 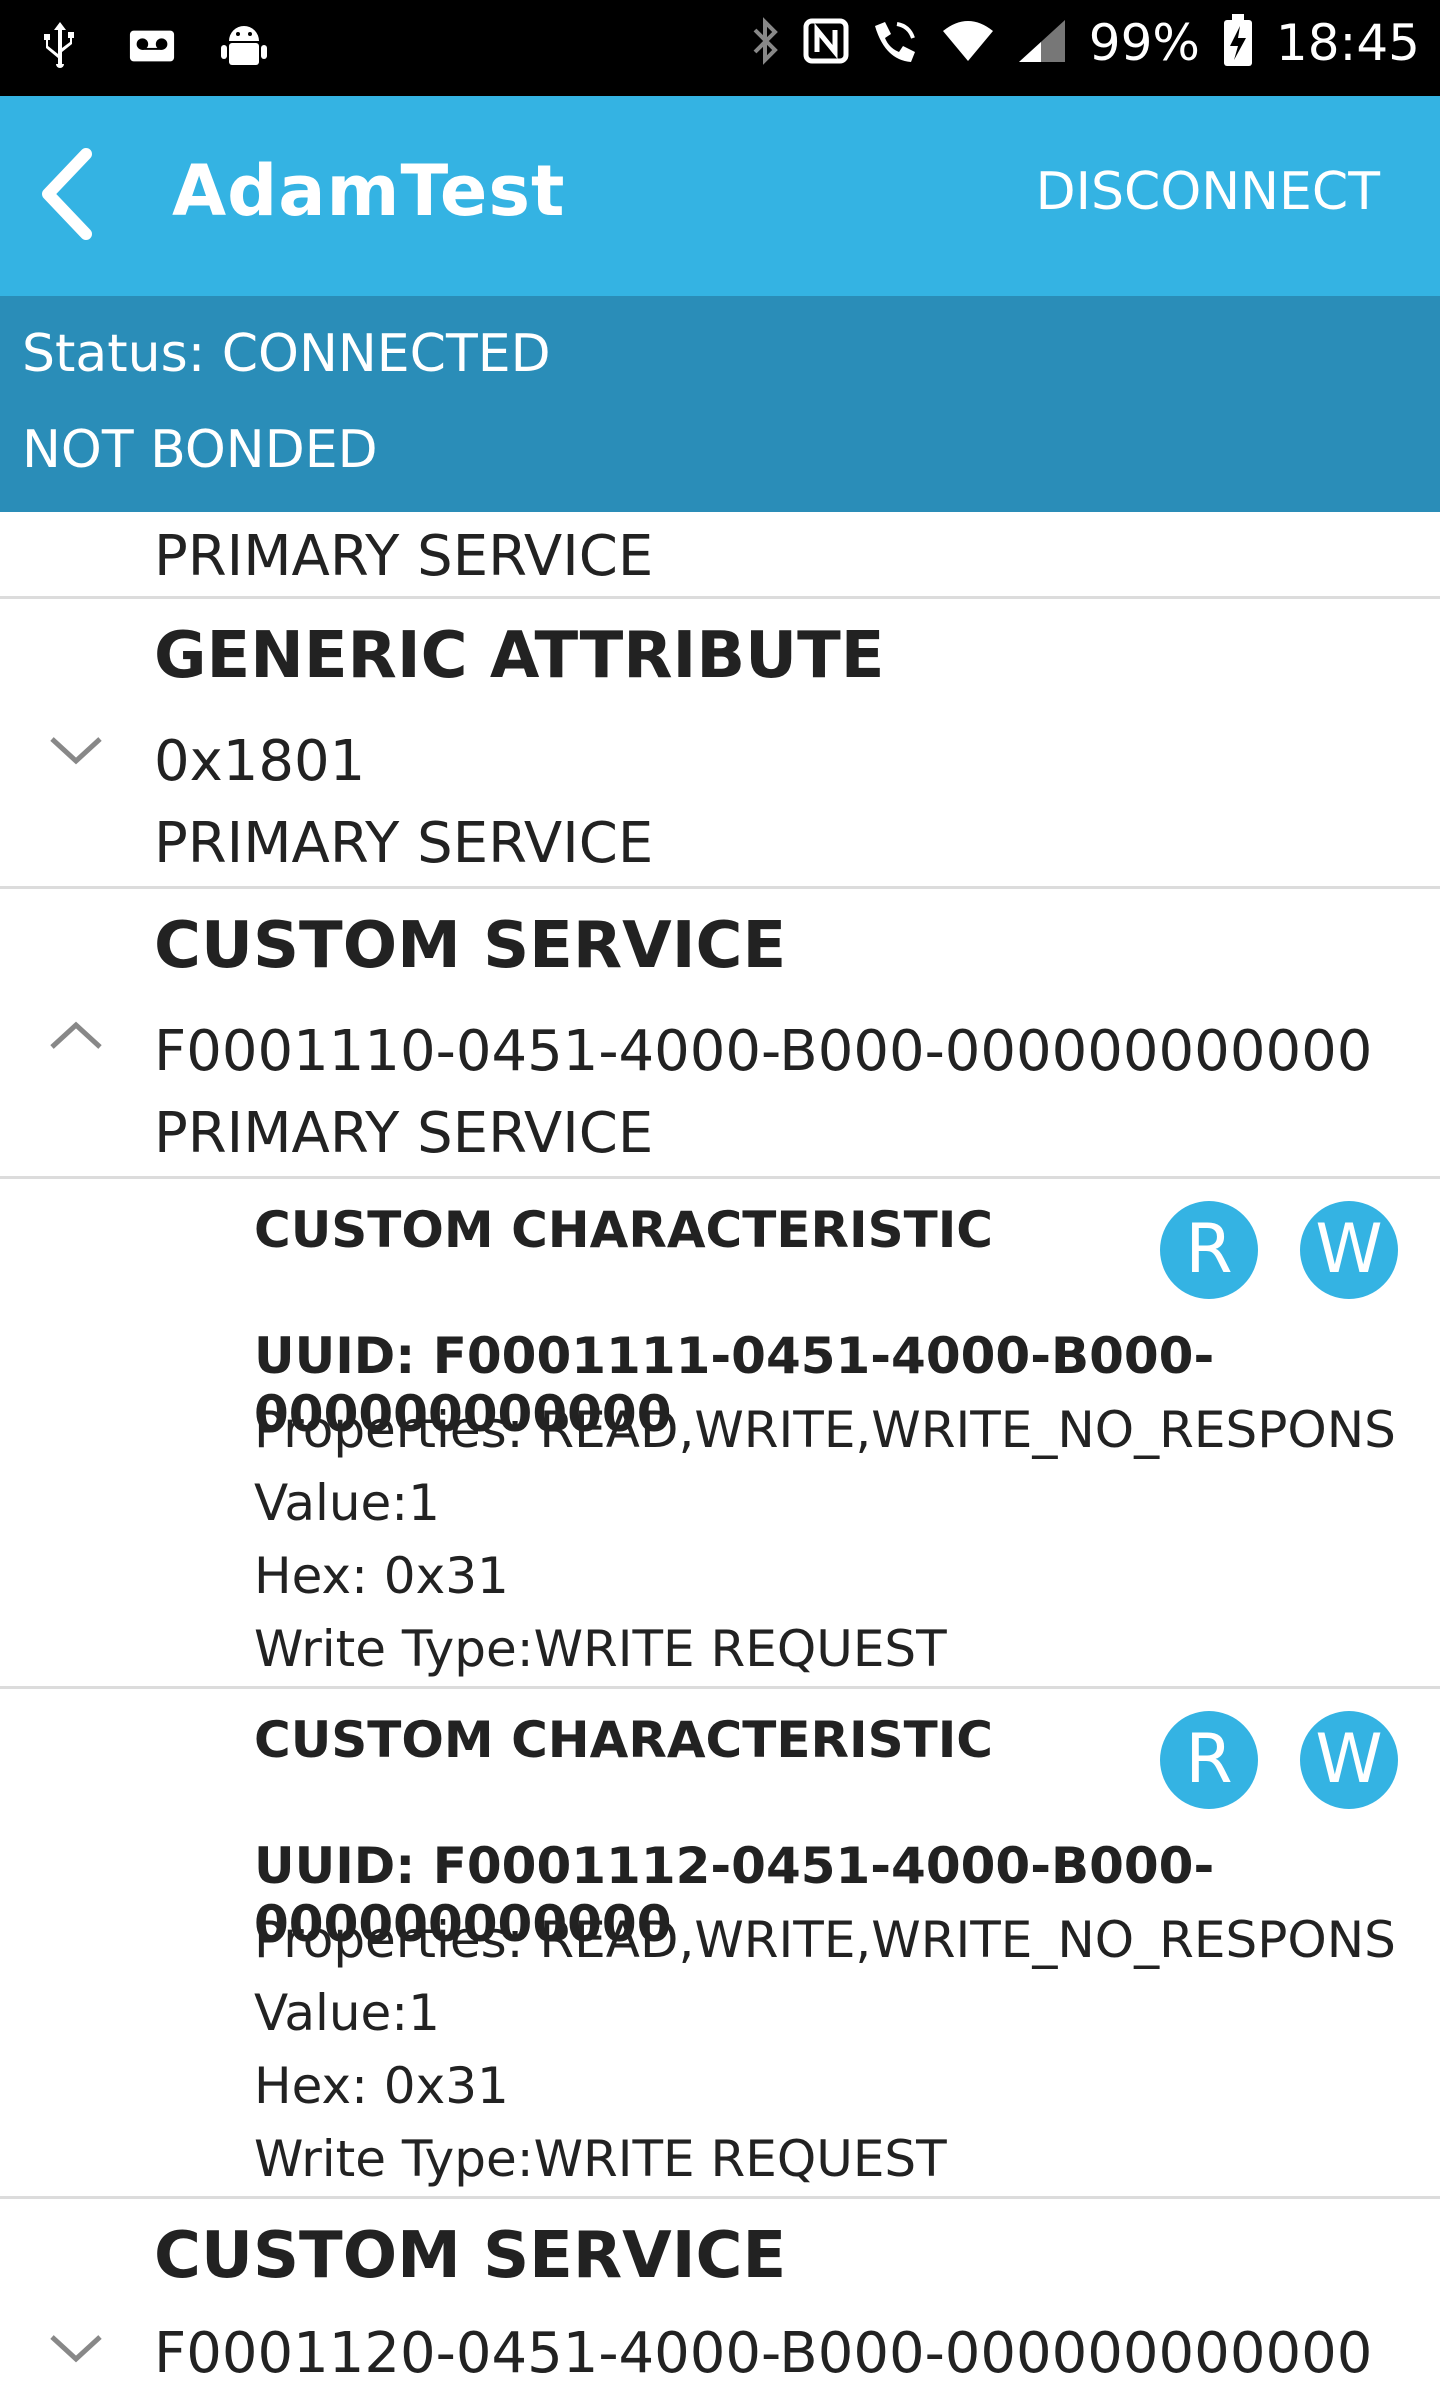 I want to click on battery-percent: 99%, so click(x=1144, y=43).